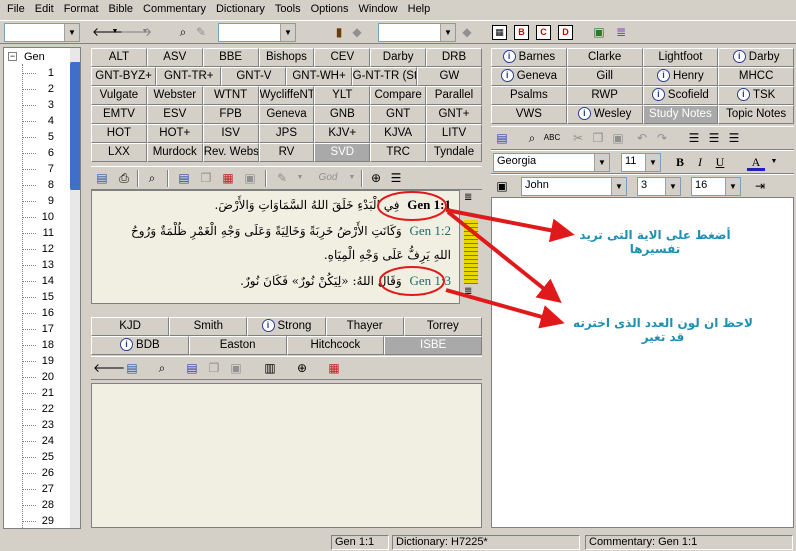 The height and width of the screenshot is (551, 796). I want to click on verse-3-highlight-ellipse, so click(412, 281).